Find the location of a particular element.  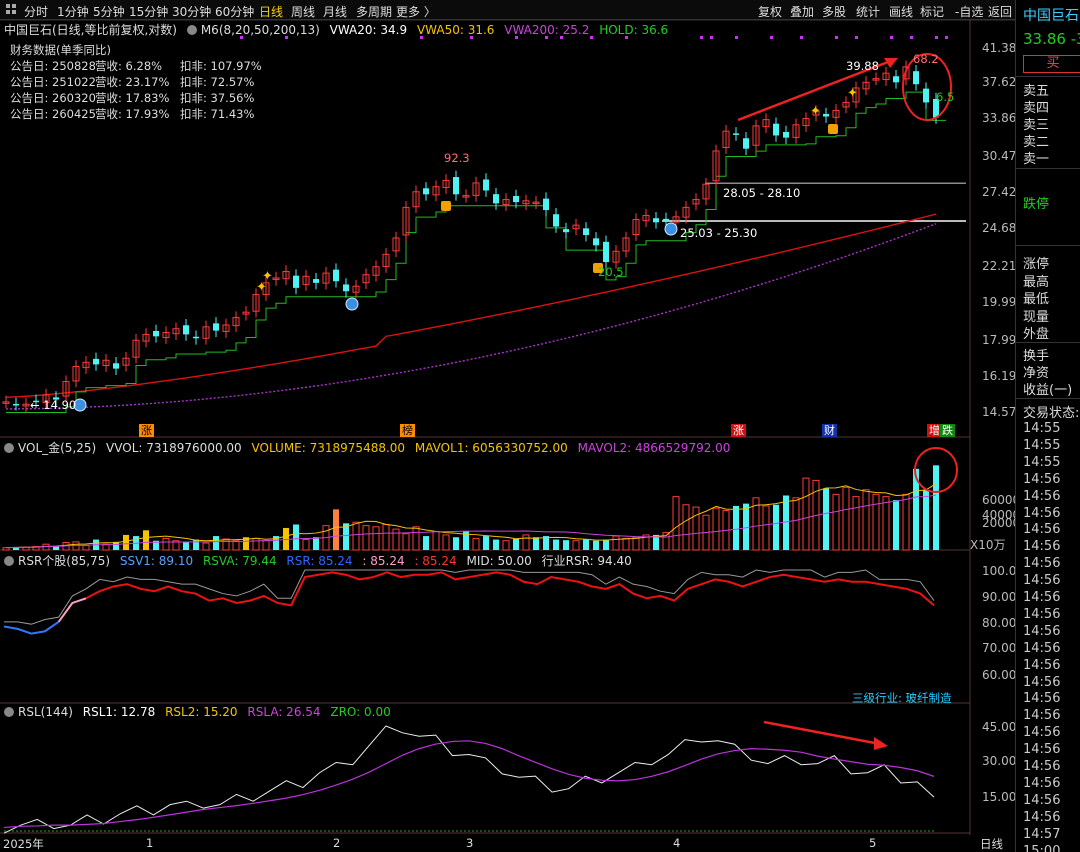

ma-label: M6(8,20,50,200,13) is located at coordinates (260, 30).